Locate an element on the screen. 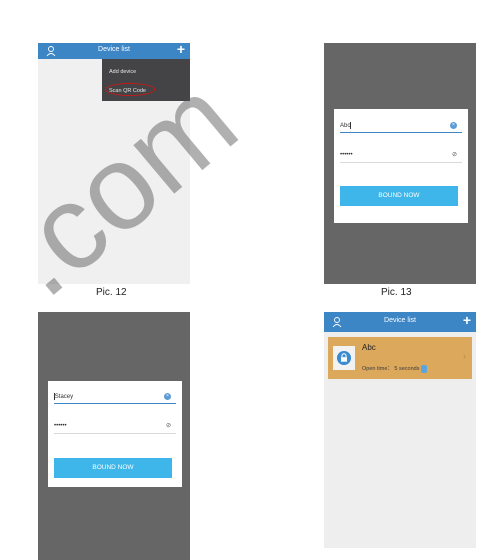  device-card: Abc Open time： 5 seconds › is located at coordinates (400, 358).